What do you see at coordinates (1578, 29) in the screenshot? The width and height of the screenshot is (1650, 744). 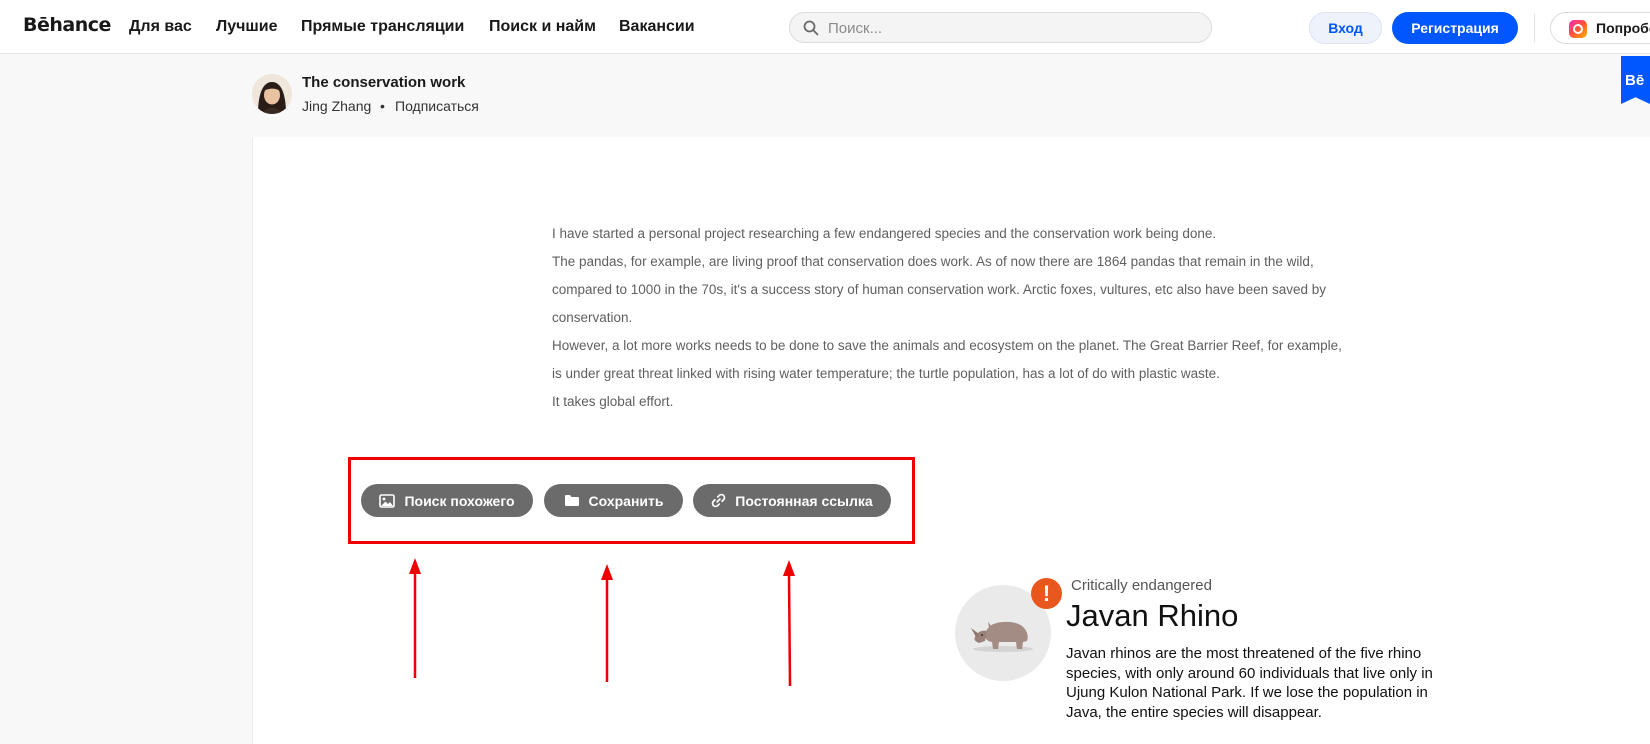 I see `creative-cloud-icon` at bounding box center [1578, 29].